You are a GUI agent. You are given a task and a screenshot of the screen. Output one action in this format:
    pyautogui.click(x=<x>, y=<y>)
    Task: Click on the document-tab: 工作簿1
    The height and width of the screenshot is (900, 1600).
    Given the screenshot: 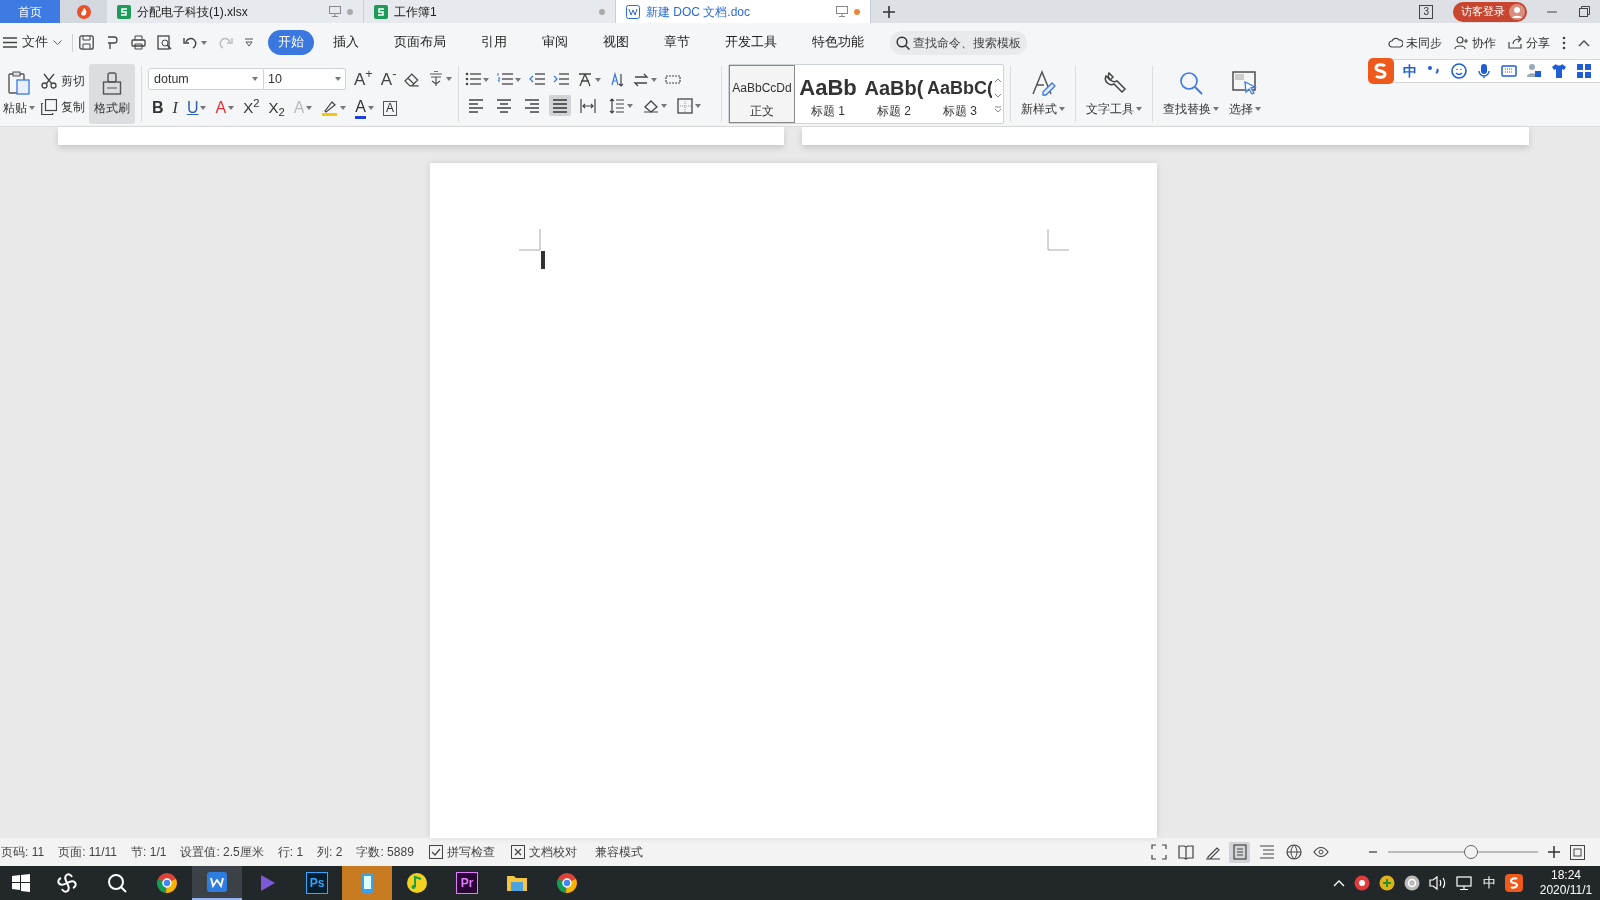 What is the action you would take?
    pyautogui.click(x=490, y=11)
    